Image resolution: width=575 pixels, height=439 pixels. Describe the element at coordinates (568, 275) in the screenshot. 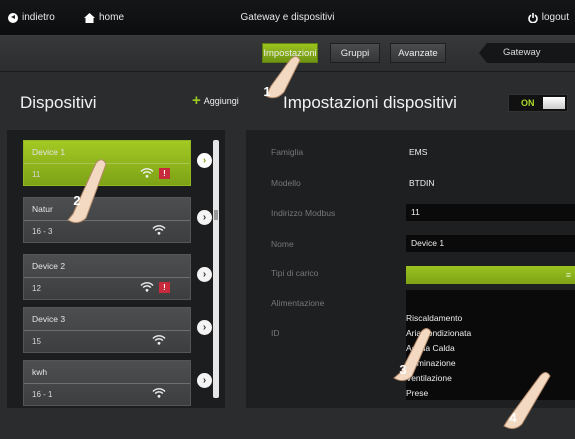

I see `menu-lines-icon: ≡` at that location.